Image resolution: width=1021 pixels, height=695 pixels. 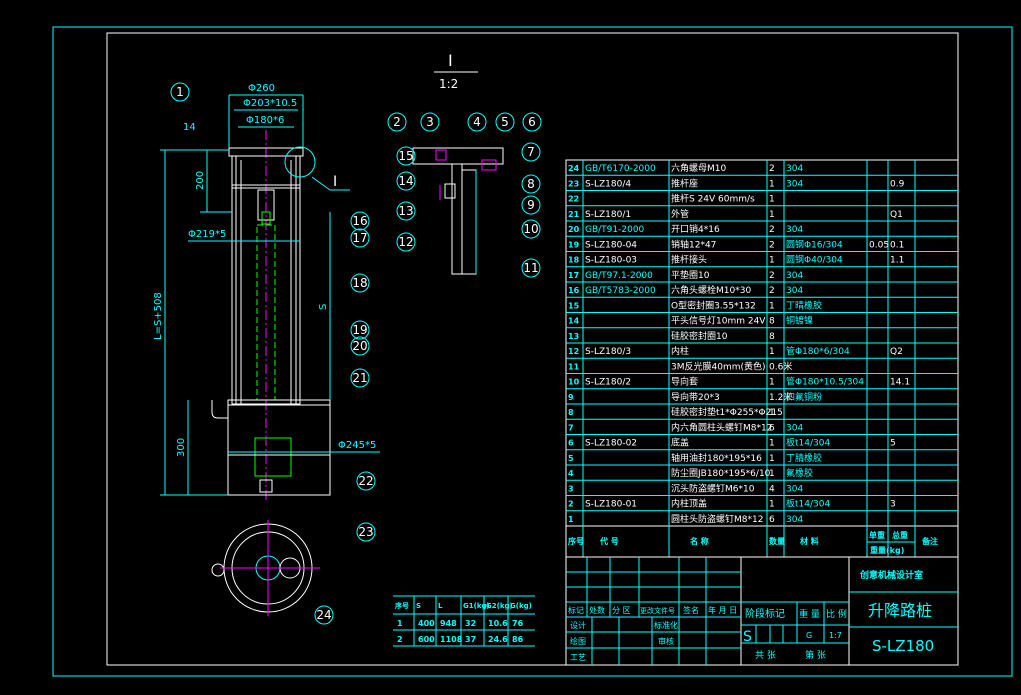 I want to click on parts-cell-no: 15, so click(x=574, y=305).